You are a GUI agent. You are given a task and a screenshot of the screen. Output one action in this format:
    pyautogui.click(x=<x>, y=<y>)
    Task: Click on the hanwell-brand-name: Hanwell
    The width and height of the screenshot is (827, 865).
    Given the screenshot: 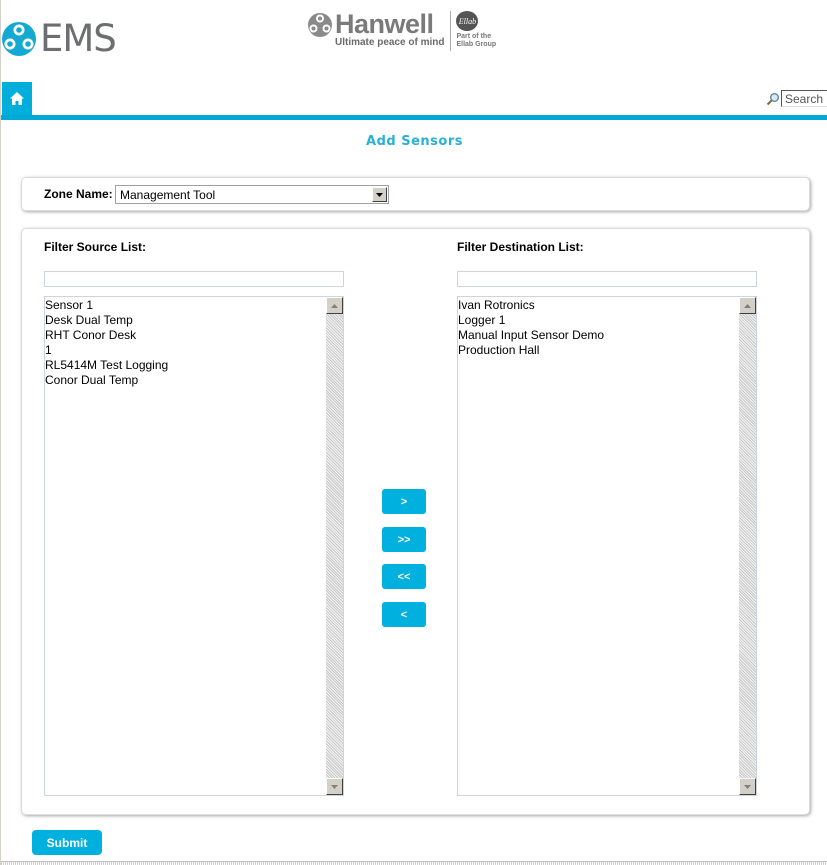 What is the action you would take?
    pyautogui.click(x=384, y=24)
    